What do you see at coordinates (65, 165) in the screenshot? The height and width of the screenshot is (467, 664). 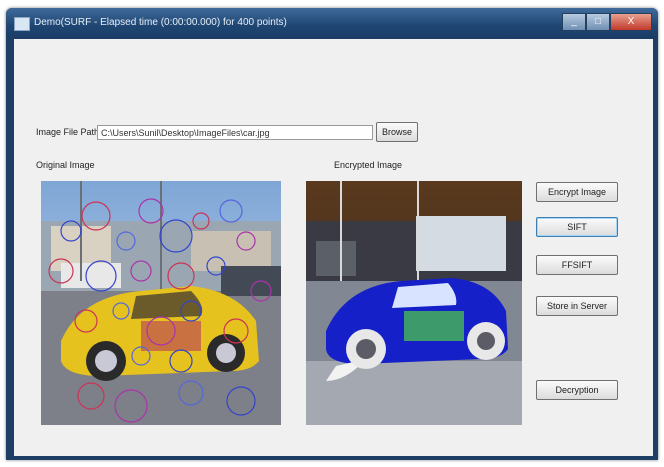 I see `original-image-label: Original Image` at bounding box center [65, 165].